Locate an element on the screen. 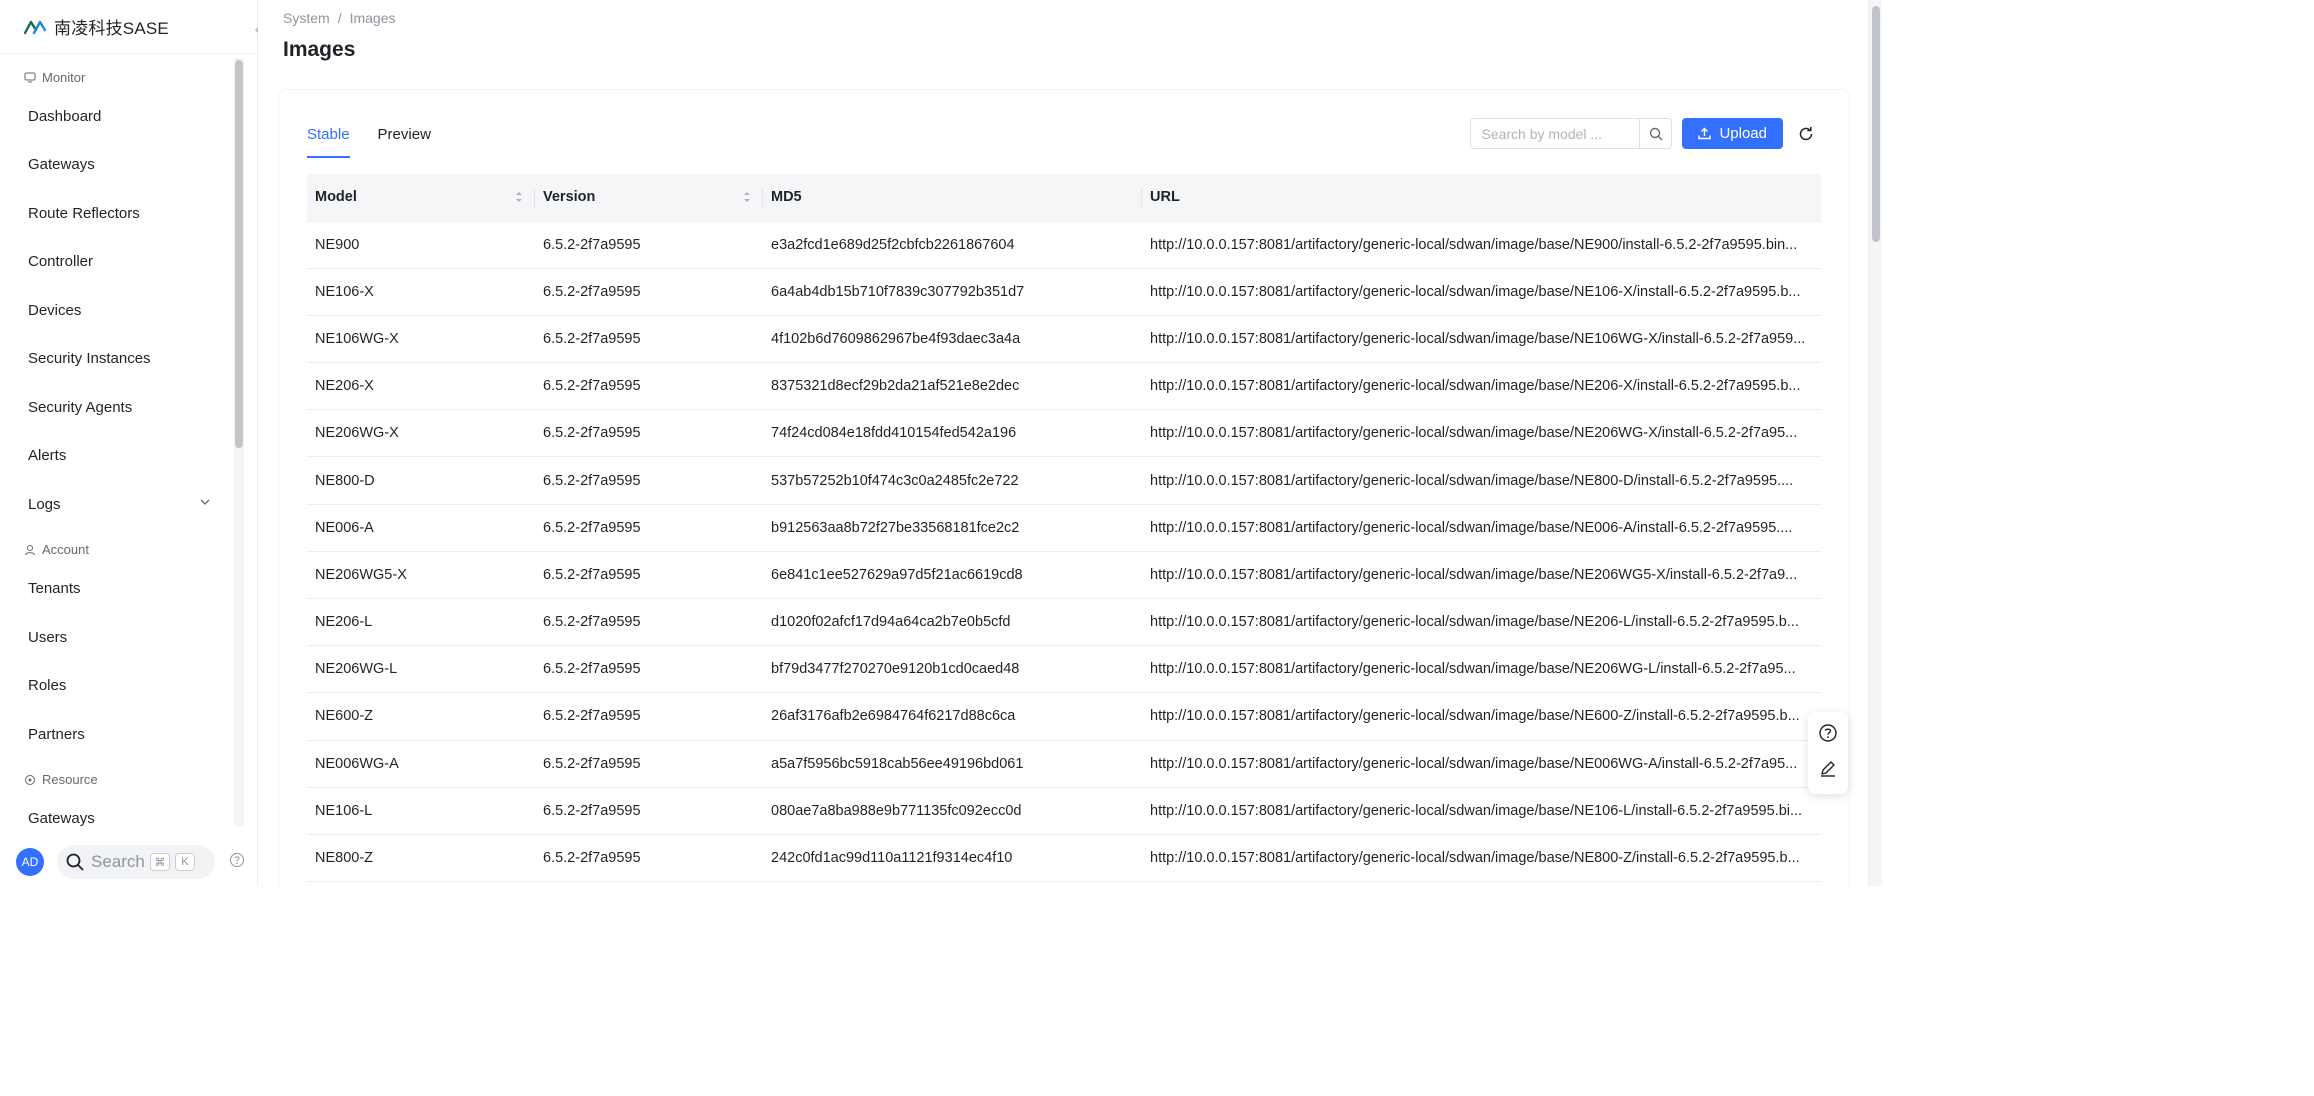 This screenshot has width=2314, height=1096. sidebar-item-security-agents: Security Agents is located at coordinates (116, 407).